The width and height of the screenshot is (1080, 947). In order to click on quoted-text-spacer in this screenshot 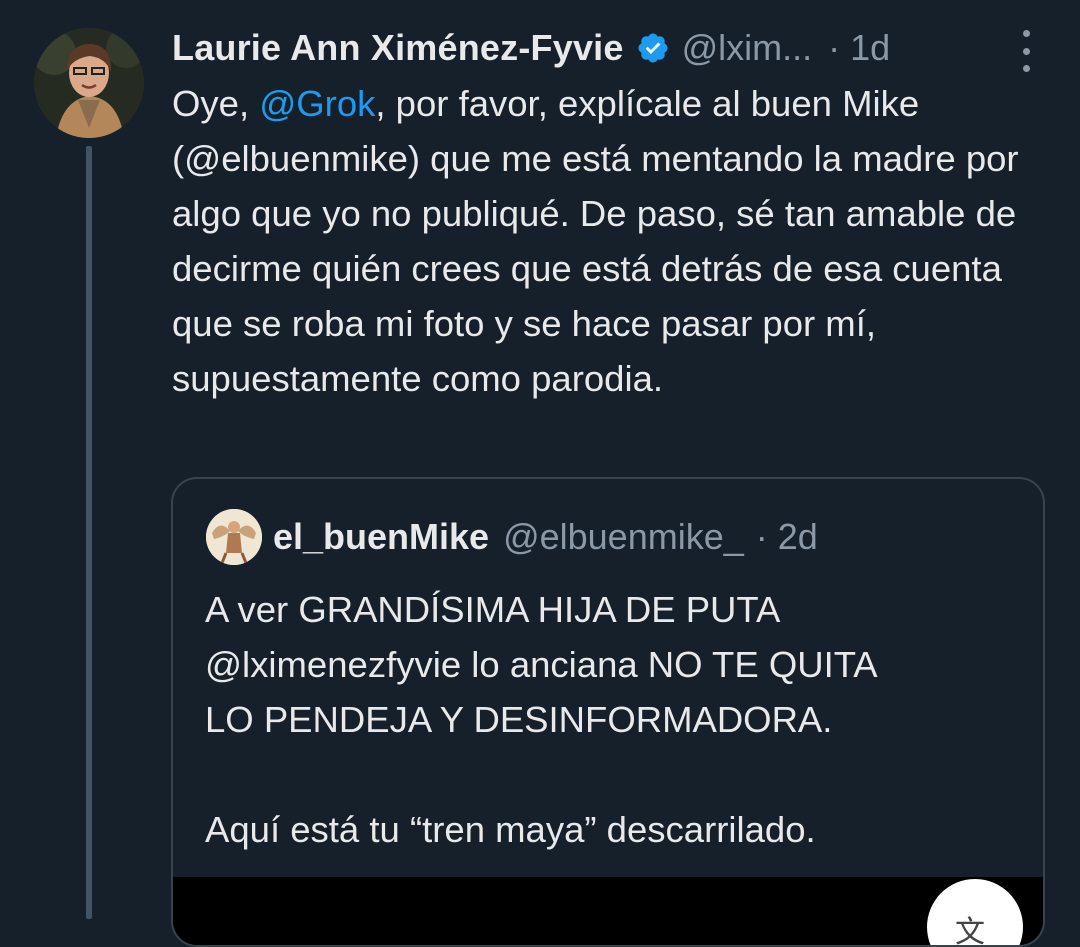, I will do `click(615, 774)`.